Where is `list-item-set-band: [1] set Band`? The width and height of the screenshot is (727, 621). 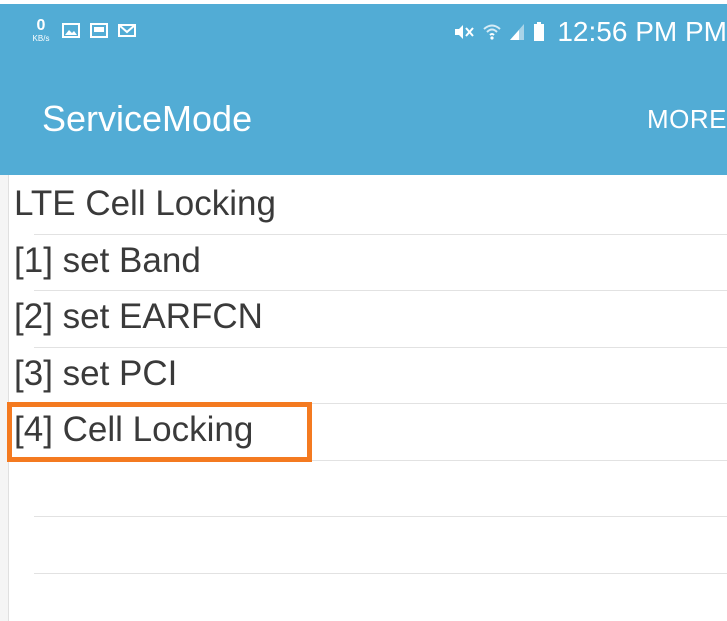 list-item-set-band: [1] set Band is located at coordinates (369, 263).